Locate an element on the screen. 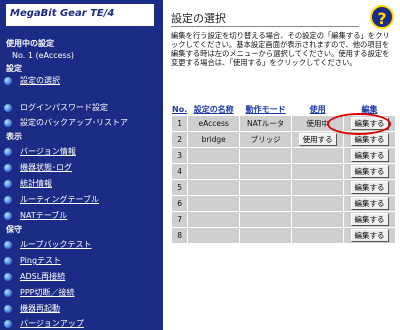  display-heading: 表示 is located at coordinates (14, 136).